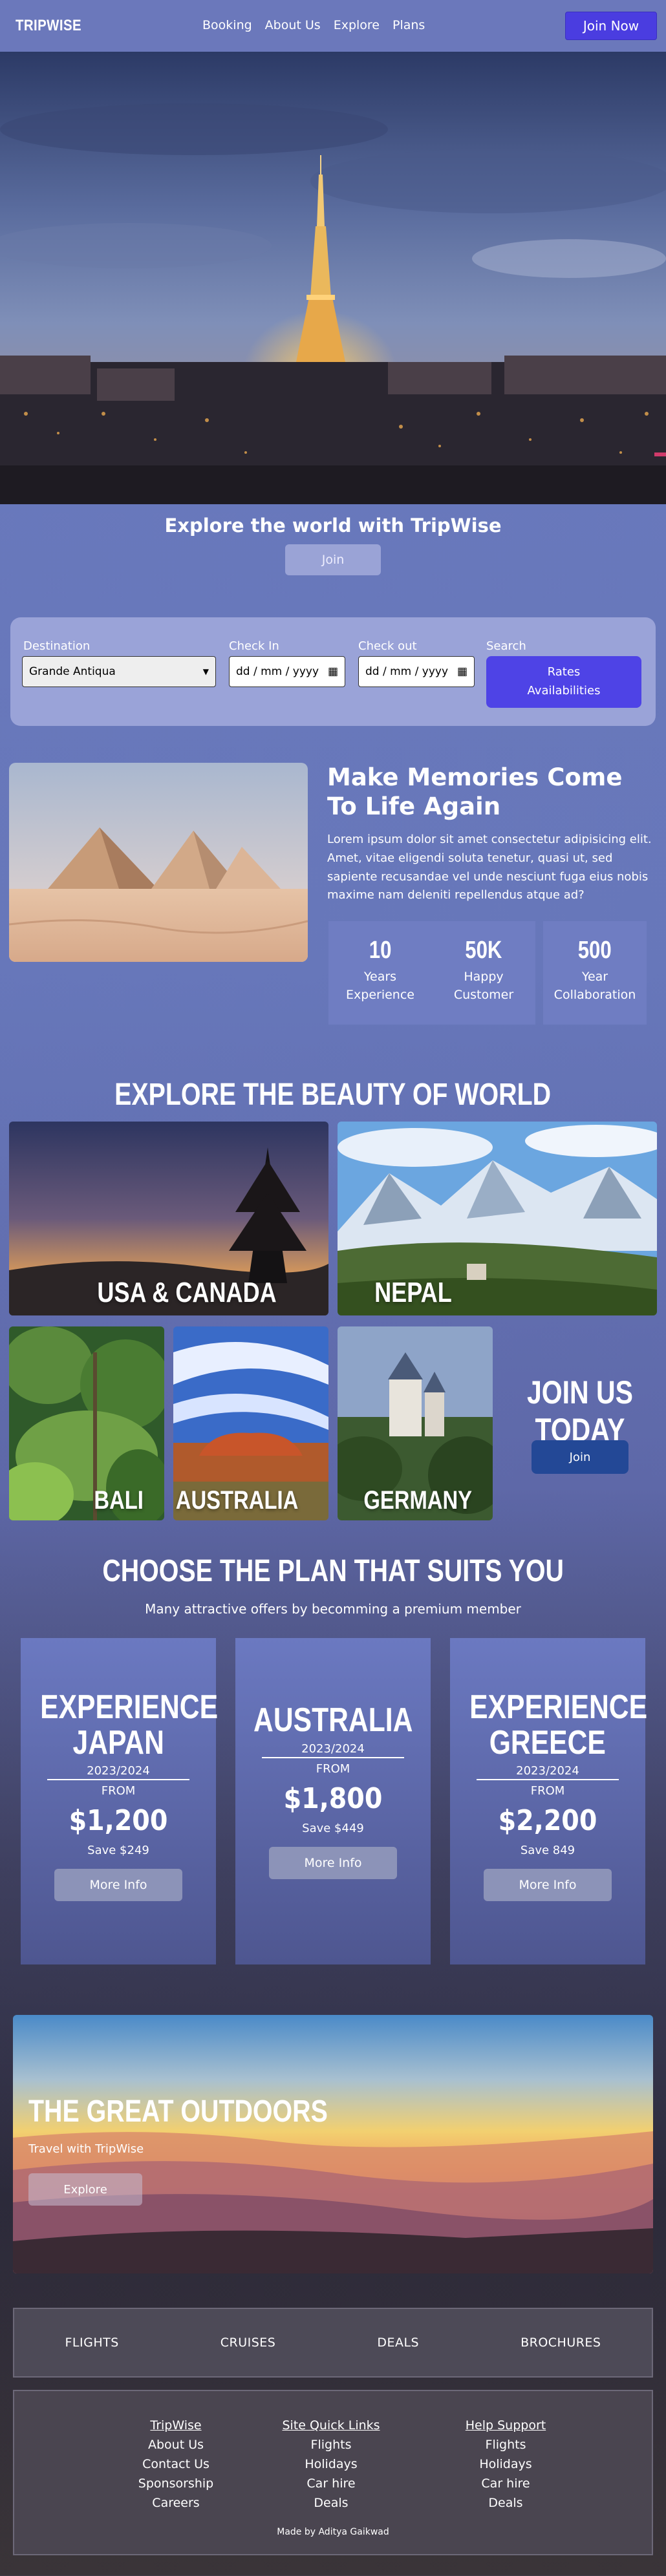 The width and height of the screenshot is (666, 2576). Describe the element at coordinates (415, 1423) in the screenshot. I see `destination-card-germany: GERMANY` at that location.